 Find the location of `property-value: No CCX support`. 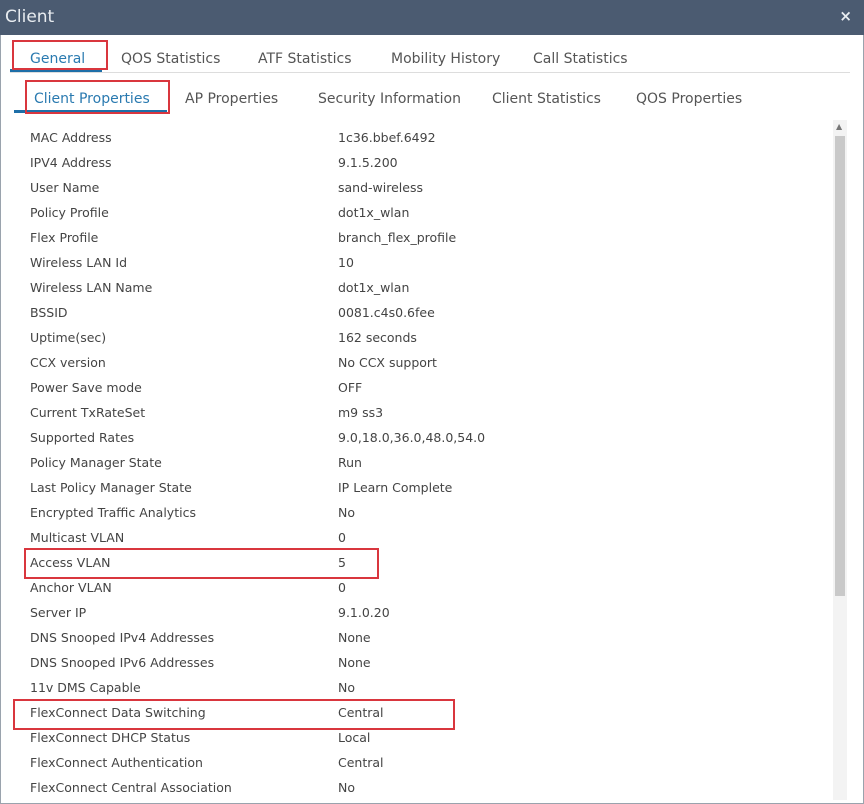

property-value: No CCX support is located at coordinates (387, 362).